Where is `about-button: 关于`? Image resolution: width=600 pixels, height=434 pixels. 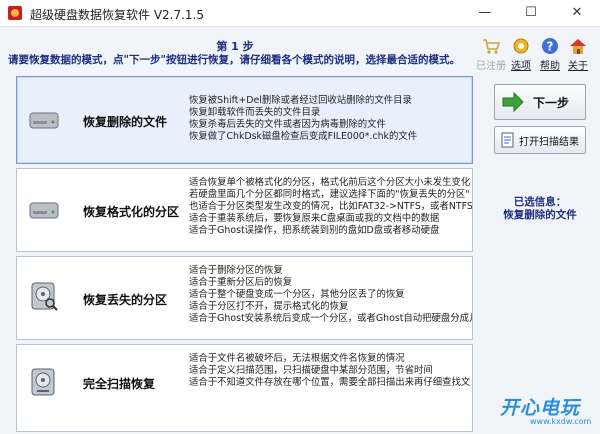 about-button: 关于 is located at coordinates (578, 54).